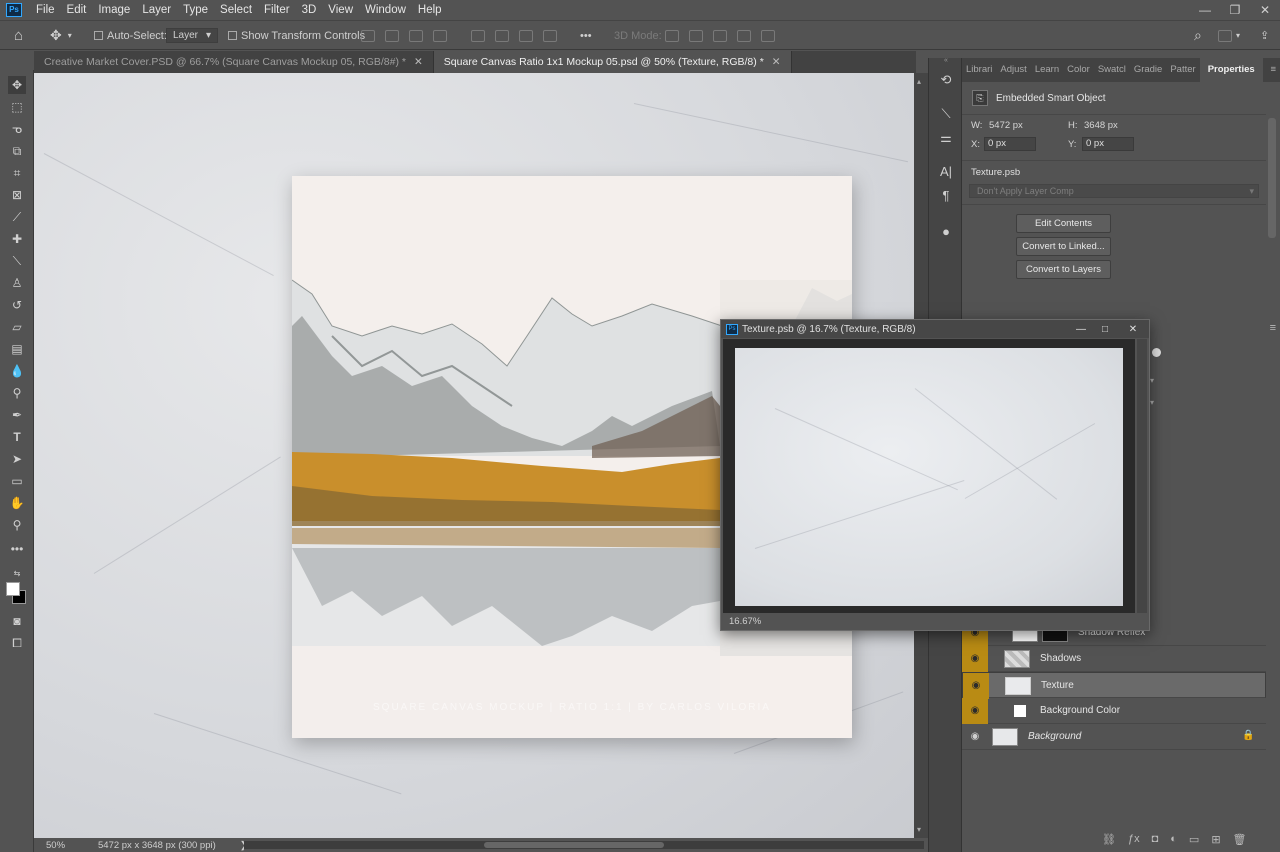 The image size is (1280, 852). What do you see at coordinates (929, 476) in the screenshot?
I see `texture-canvas` at bounding box center [929, 476].